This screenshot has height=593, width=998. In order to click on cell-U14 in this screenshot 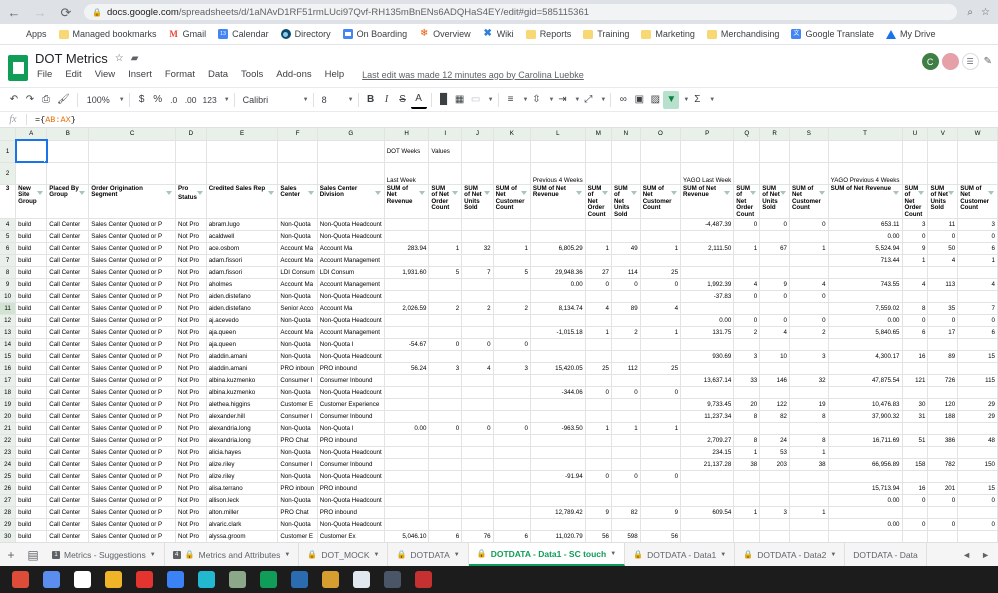, I will do `click(915, 344)`.